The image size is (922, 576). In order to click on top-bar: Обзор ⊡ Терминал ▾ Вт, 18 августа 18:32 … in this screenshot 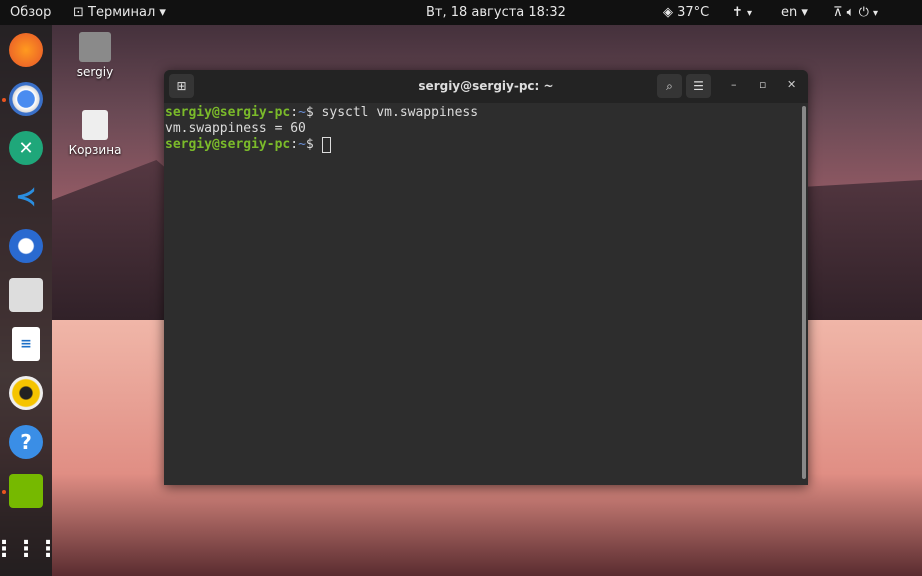, I will do `click(461, 12)`.